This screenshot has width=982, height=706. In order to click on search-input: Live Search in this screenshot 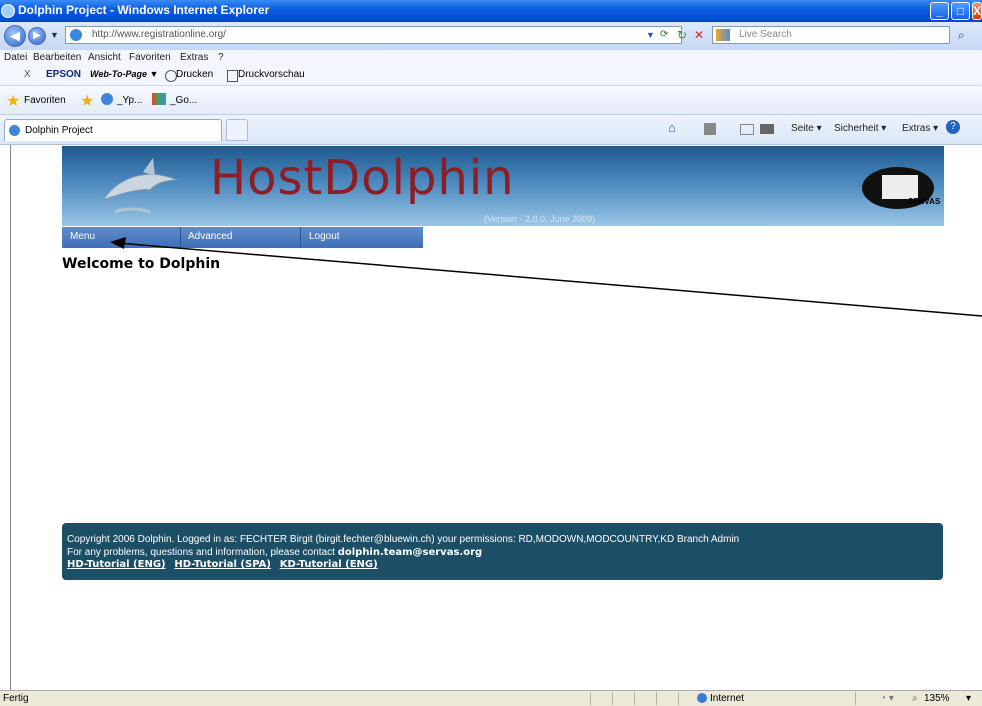, I will do `click(831, 35)`.